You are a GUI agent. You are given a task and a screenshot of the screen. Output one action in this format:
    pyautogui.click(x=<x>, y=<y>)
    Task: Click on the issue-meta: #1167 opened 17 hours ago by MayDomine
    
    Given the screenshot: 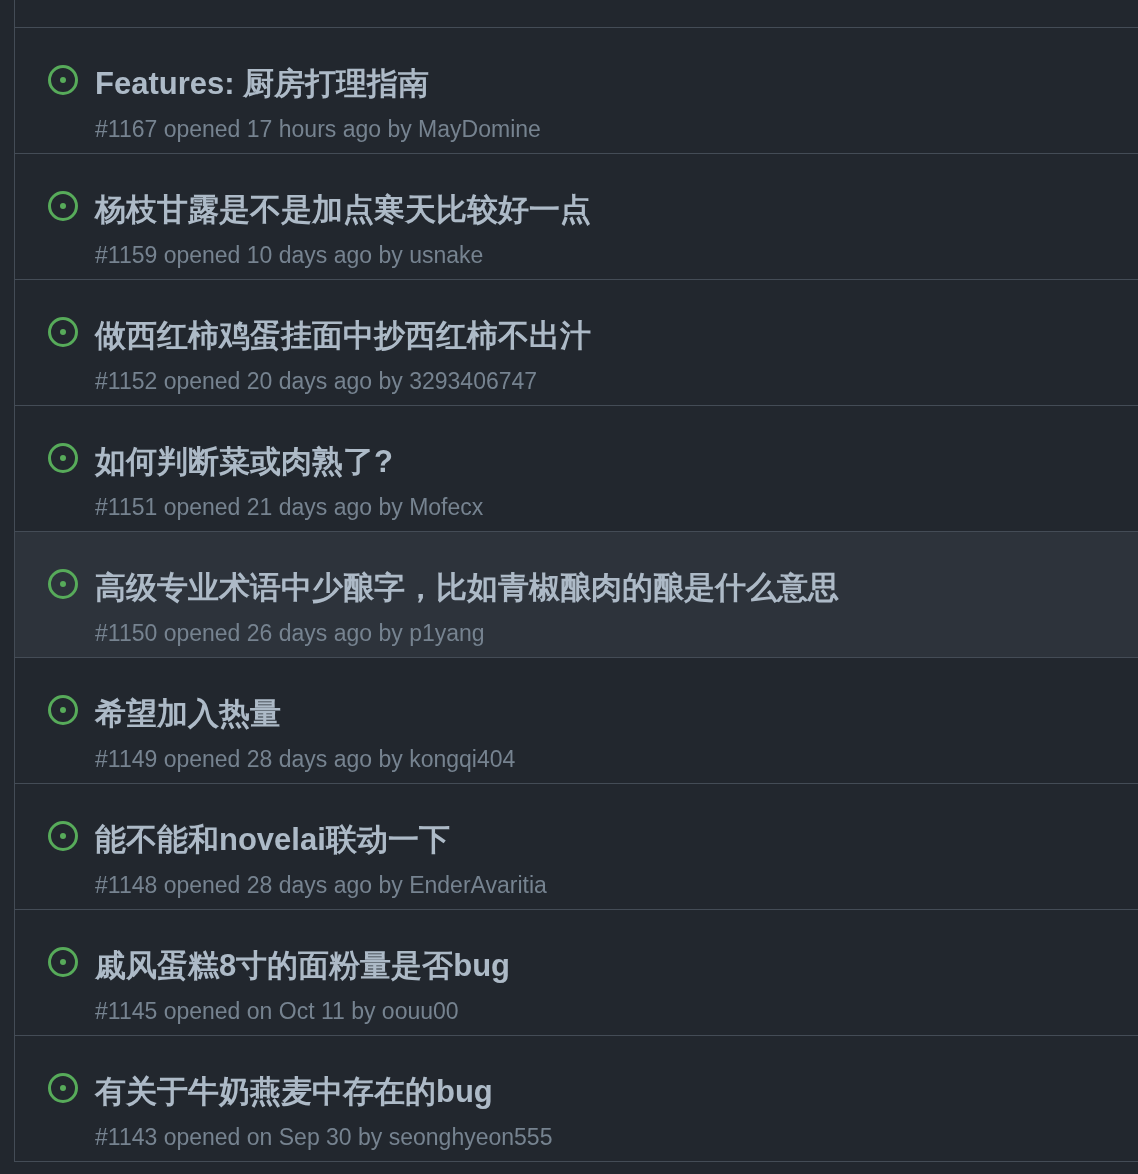 What is the action you would take?
    pyautogui.click(x=318, y=129)
    